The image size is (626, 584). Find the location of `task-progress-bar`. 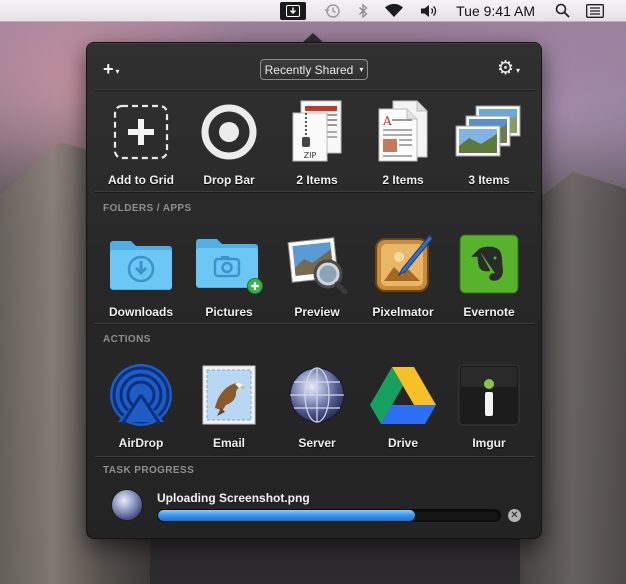

task-progress-bar is located at coordinates (329, 515).